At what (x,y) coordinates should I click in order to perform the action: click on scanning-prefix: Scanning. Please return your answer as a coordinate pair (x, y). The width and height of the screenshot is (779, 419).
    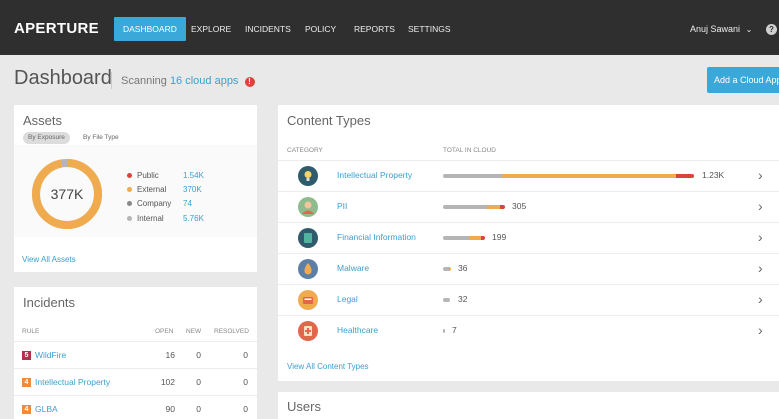
    Looking at the image, I should click on (144, 81).